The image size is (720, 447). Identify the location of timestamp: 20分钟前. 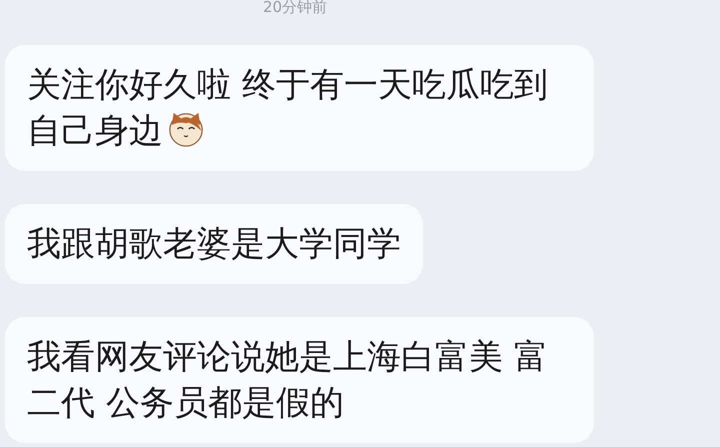
(295, 7).